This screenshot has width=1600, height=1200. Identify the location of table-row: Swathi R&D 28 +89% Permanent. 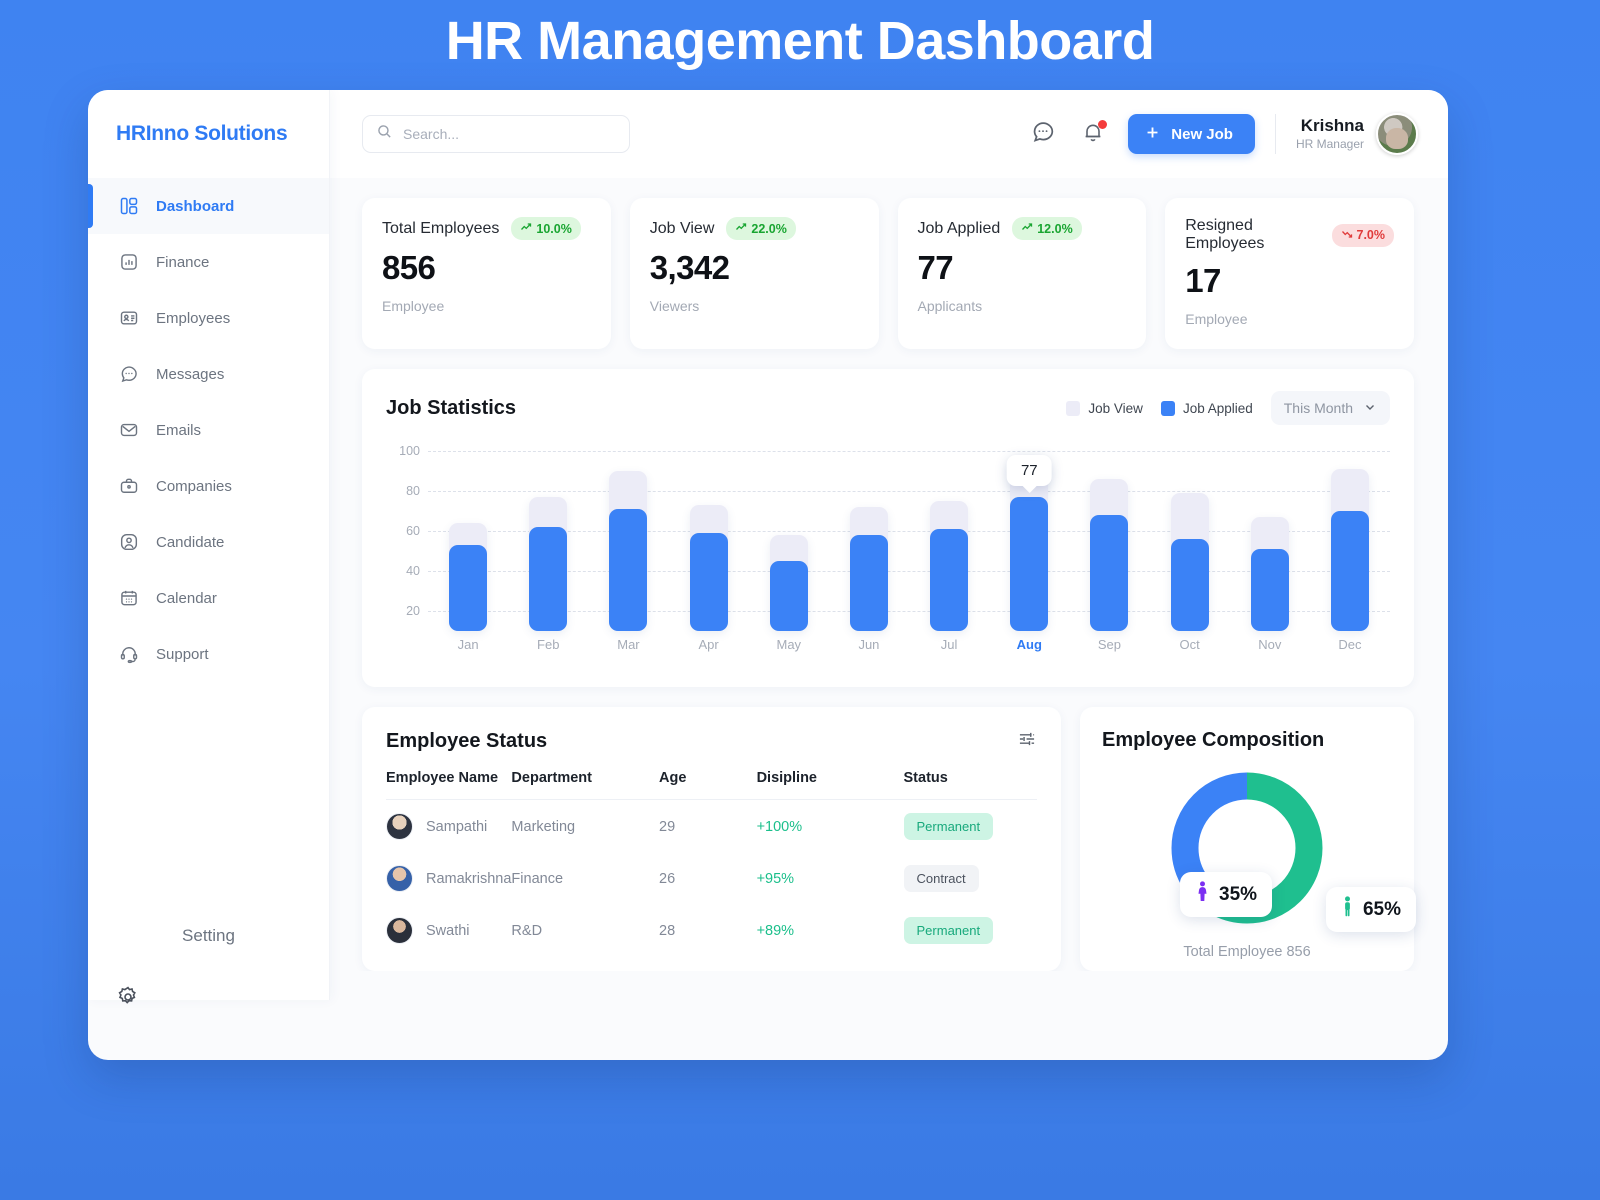
(711, 930).